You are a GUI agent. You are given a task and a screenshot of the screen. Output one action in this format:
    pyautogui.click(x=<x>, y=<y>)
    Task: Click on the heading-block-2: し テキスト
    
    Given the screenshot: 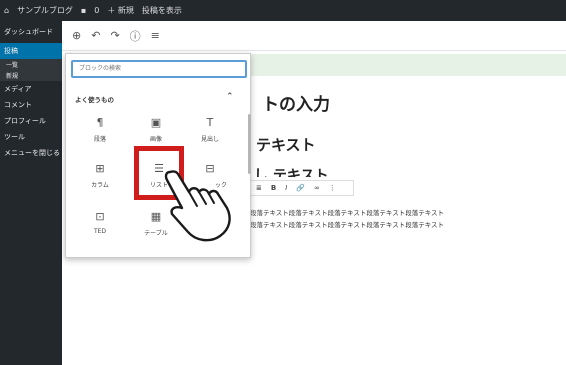 What is the action you would take?
    pyautogui.click(x=291, y=171)
    